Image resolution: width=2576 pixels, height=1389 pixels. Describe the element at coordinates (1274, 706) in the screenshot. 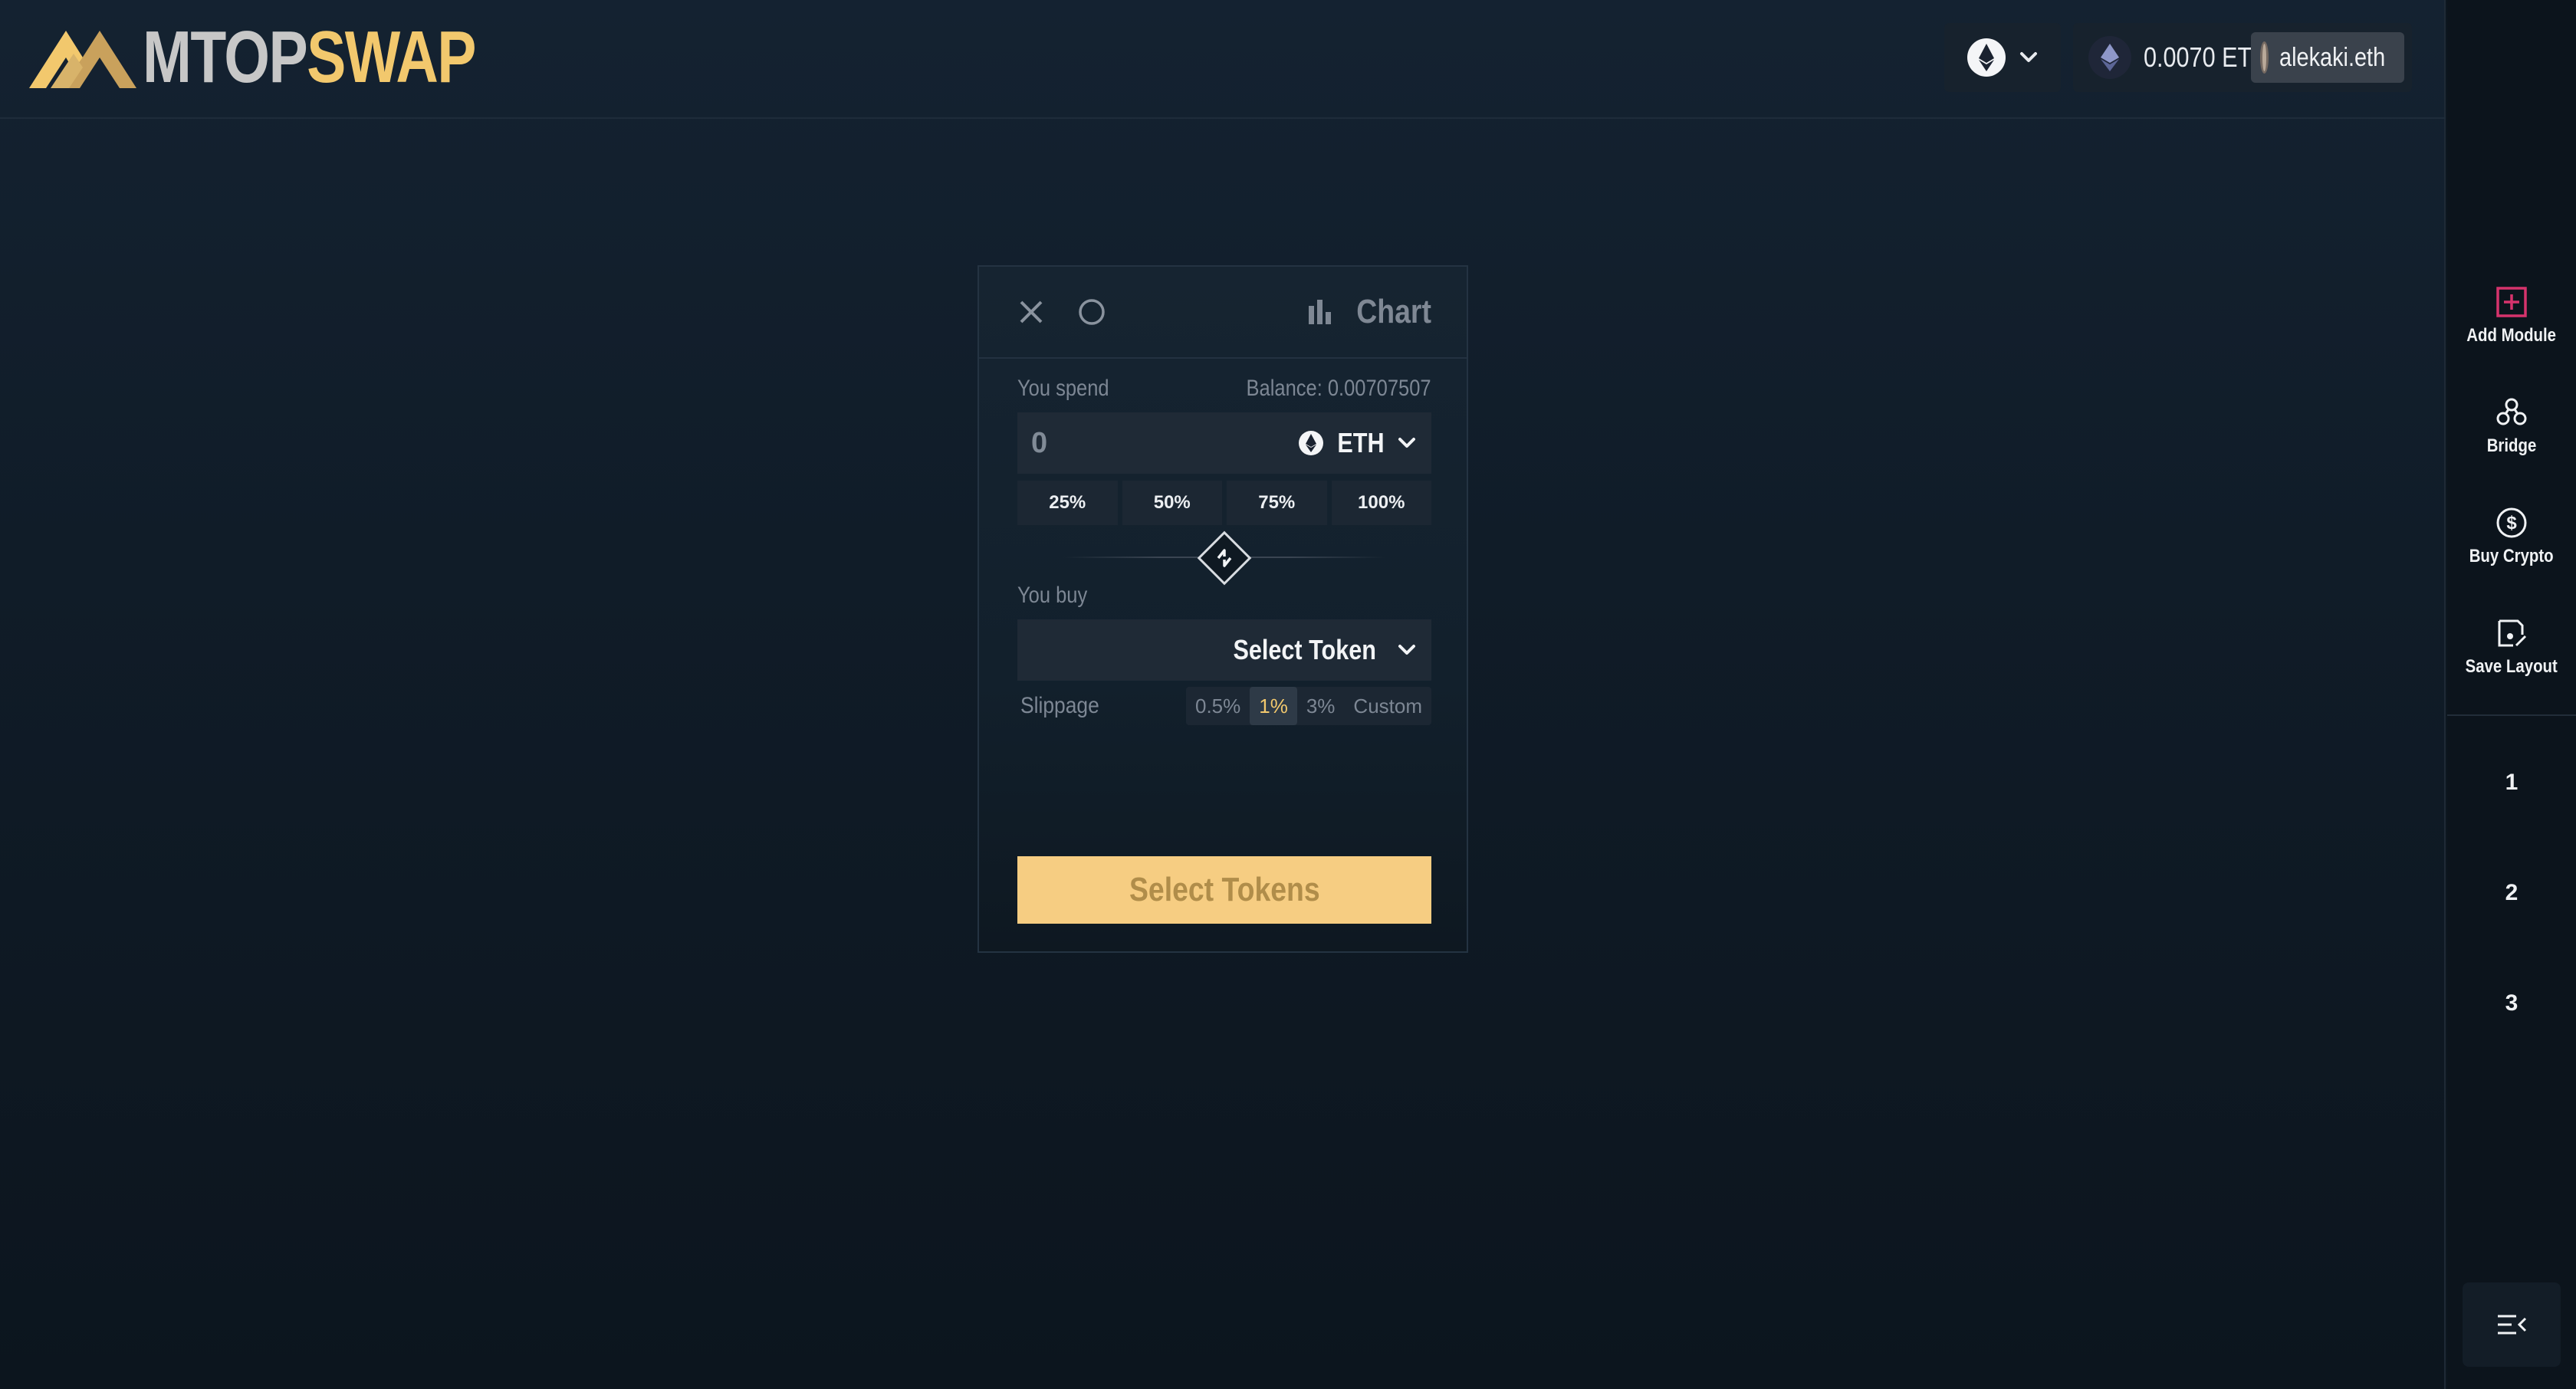

I see `slippage-option-1: 1%` at that location.